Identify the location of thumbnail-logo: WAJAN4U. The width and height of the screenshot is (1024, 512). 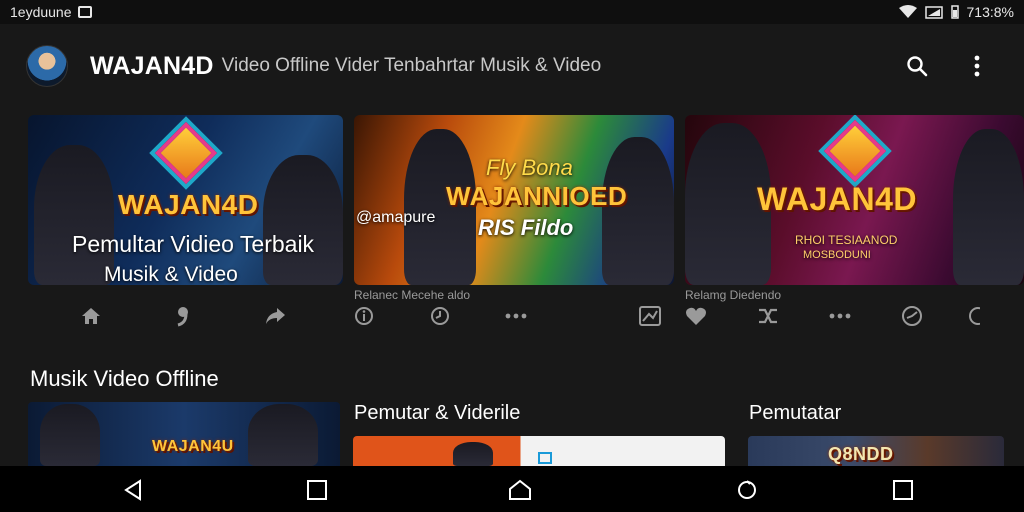
(193, 446).